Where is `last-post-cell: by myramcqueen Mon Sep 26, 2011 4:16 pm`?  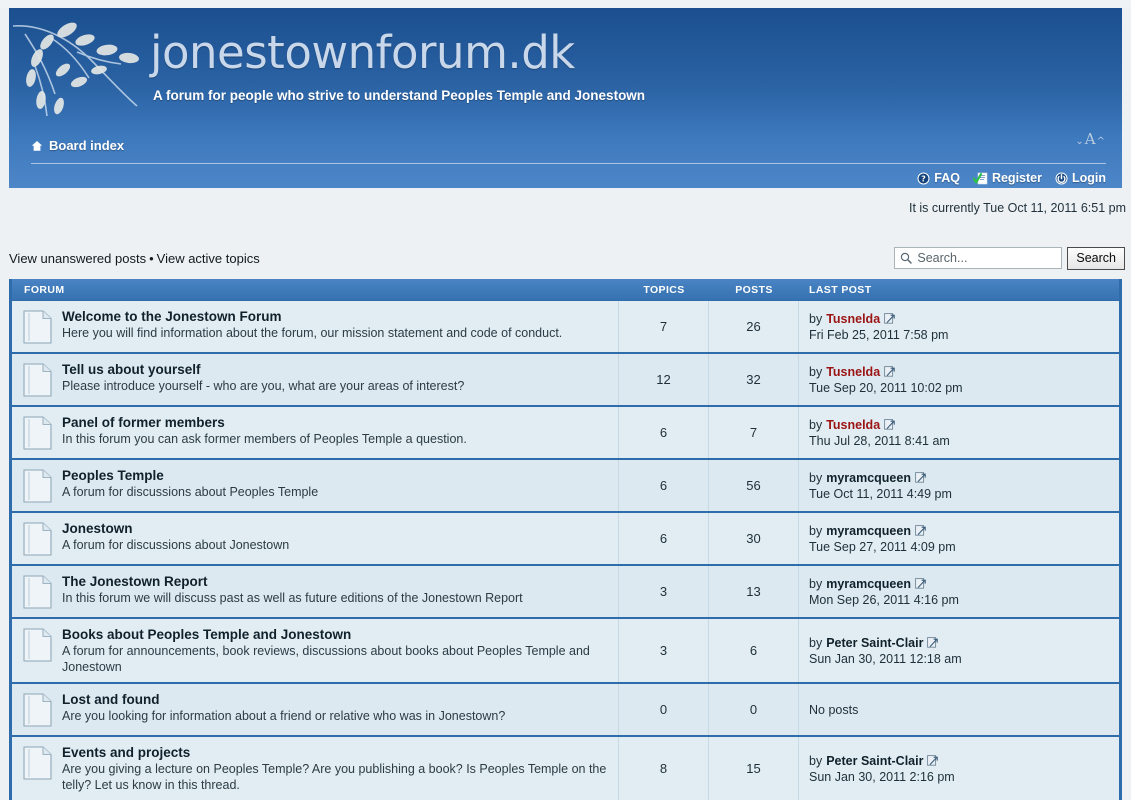
last-post-cell: by myramcqueen Mon Sep 26, 2011 4:16 pm is located at coordinates (959, 591).